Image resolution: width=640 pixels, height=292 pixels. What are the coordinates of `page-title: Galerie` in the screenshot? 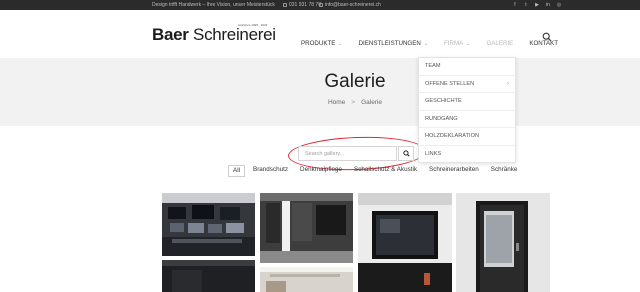 It's located at (355, 81).